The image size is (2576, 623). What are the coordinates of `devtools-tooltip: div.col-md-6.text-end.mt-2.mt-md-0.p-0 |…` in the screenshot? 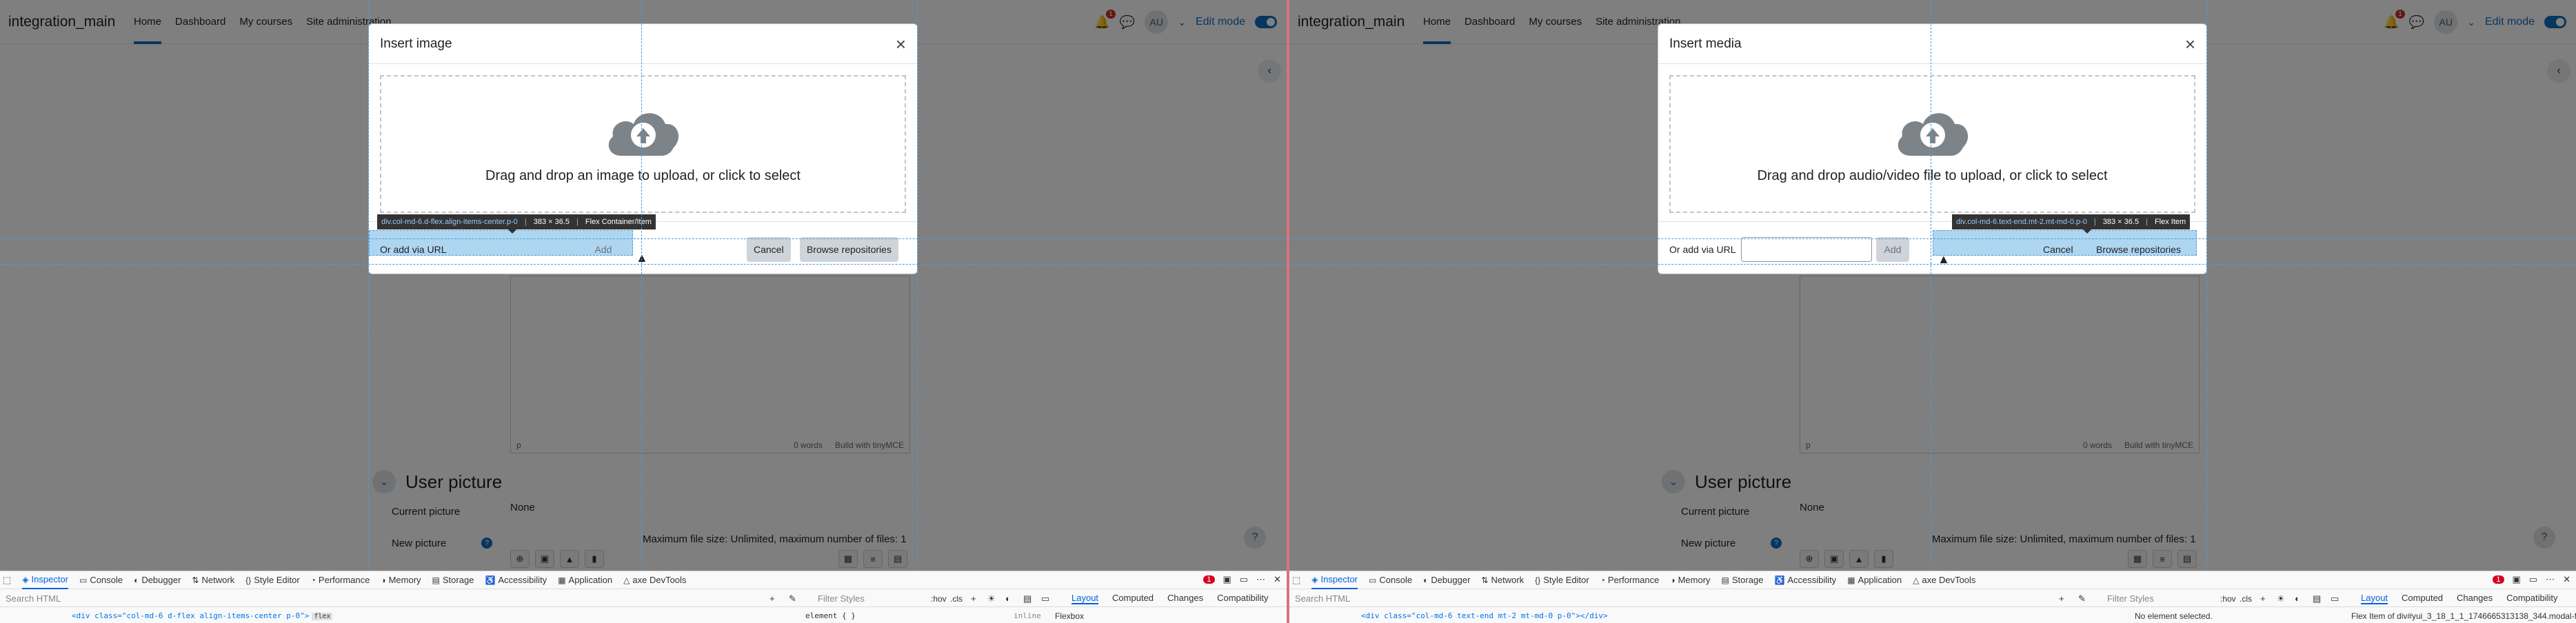 It's located at (2071, 224).